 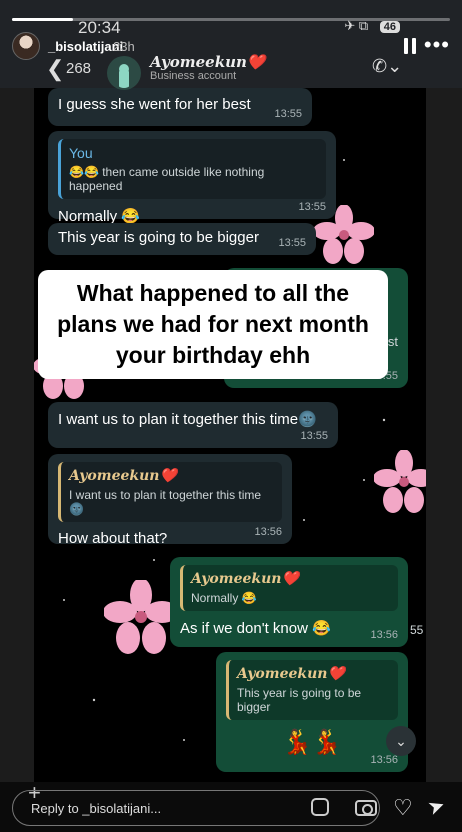 What do you see at coordinates (320, 807) in the screenshot?
I see `sticker-icon` at bounding box center [320, 807].